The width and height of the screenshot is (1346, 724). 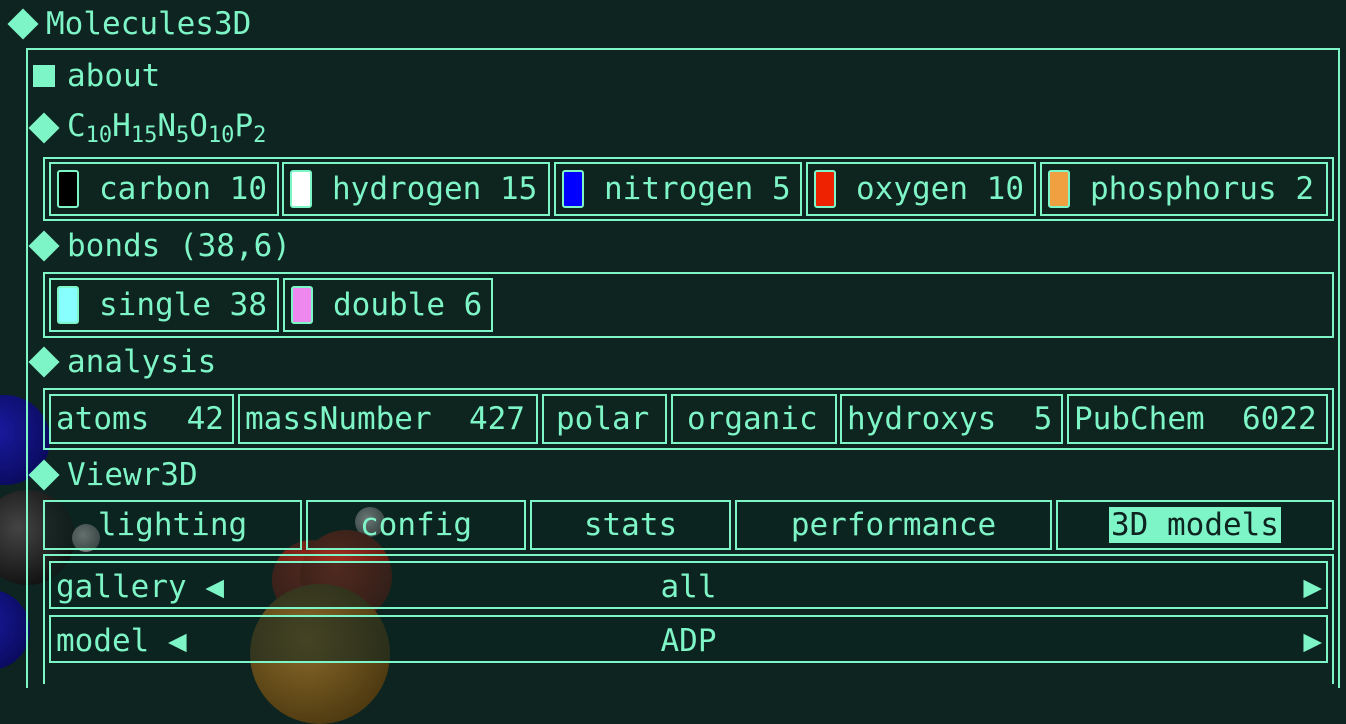 What do you see at coordinates (172, 525) in the screenshot?
I see `tab-lighting: lighting` at bounding box center [172, 525].